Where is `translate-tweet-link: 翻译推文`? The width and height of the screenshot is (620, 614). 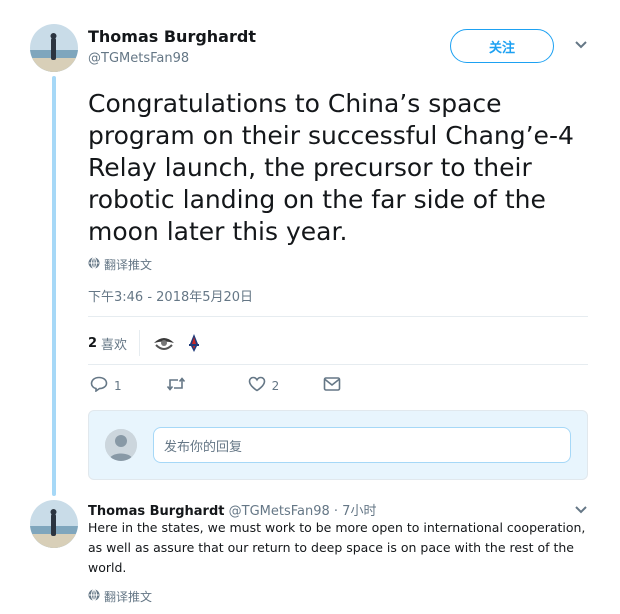 translate-tweet-link: 翻译推文 is located at coordinates (120, 264).